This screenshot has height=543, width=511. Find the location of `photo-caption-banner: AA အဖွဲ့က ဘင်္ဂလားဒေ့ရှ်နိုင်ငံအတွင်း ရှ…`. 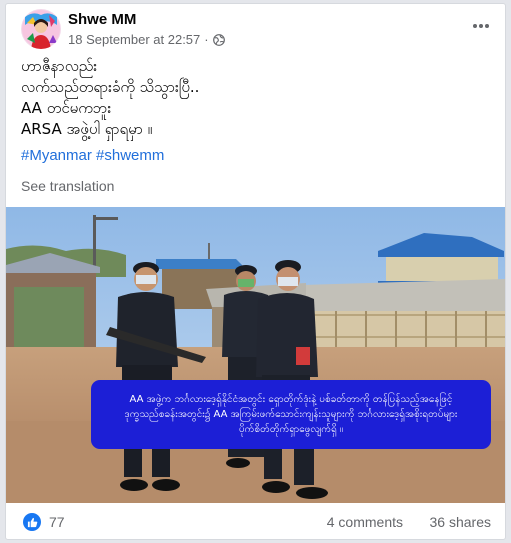

photo-caption-banner: AA အဖွဲ့က ဘင်္ဂလားဒေ့ရှ်နိုင်ငံအတွင်း ရှ… is located at coordinates (291, 414).